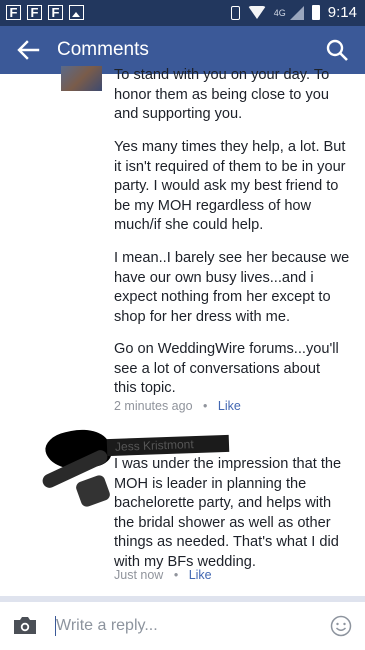  What do you see at coordinates (139, 575) in the screenshot?
I see `comment-time: Just now` at bounding box center [139, 575].